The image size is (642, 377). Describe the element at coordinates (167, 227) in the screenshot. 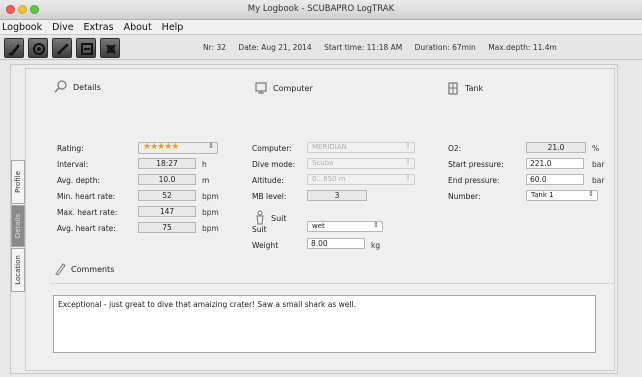

I see `avg-hr-field: 75` at that location.